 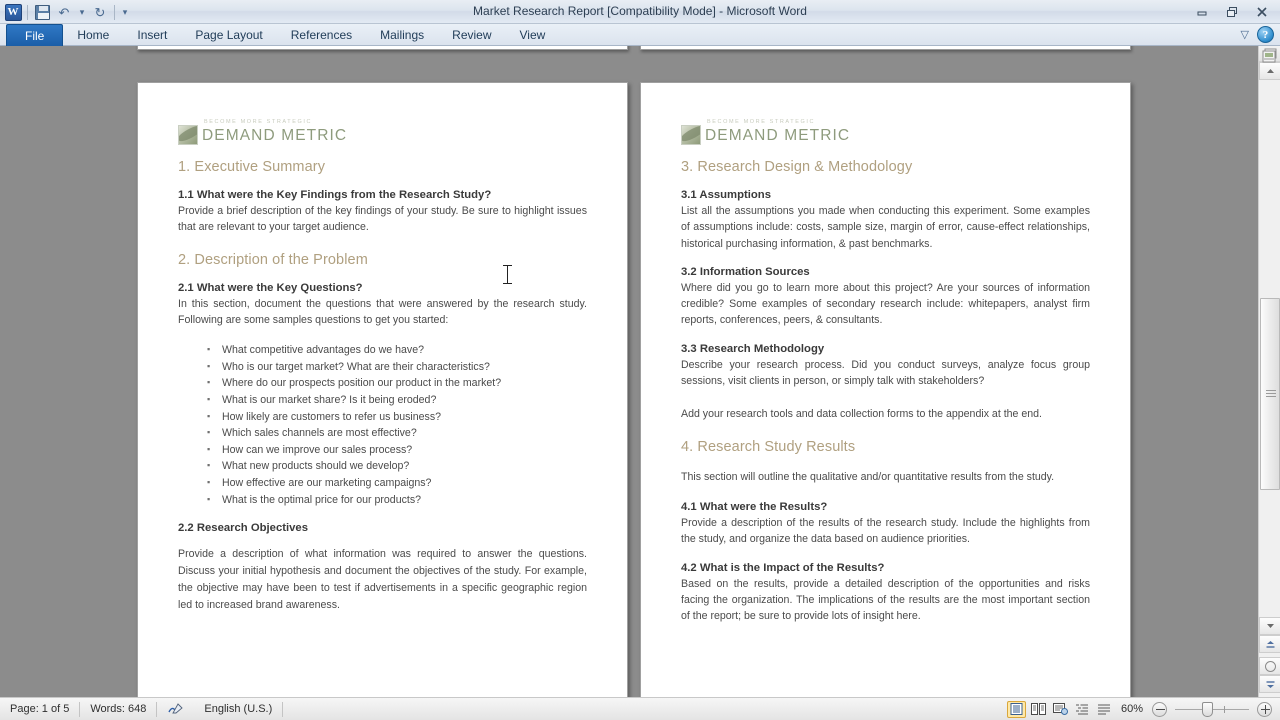 I want to click on close-icon, so click(x=1262, y=11).